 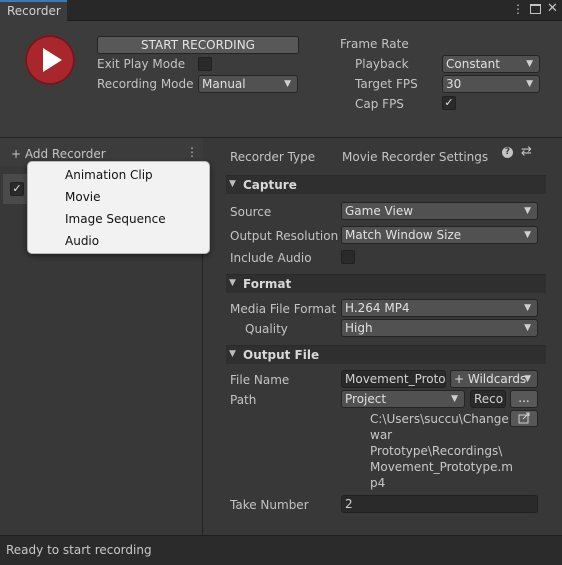 I want to click on path-line: p4, so click(x=378, y=483).